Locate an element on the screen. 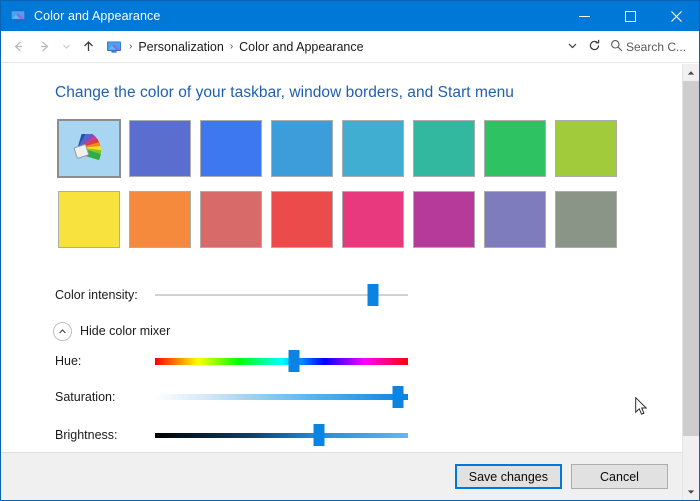 The image size is (700, 501). control-panel-icon is located at coordinates (114, 47).